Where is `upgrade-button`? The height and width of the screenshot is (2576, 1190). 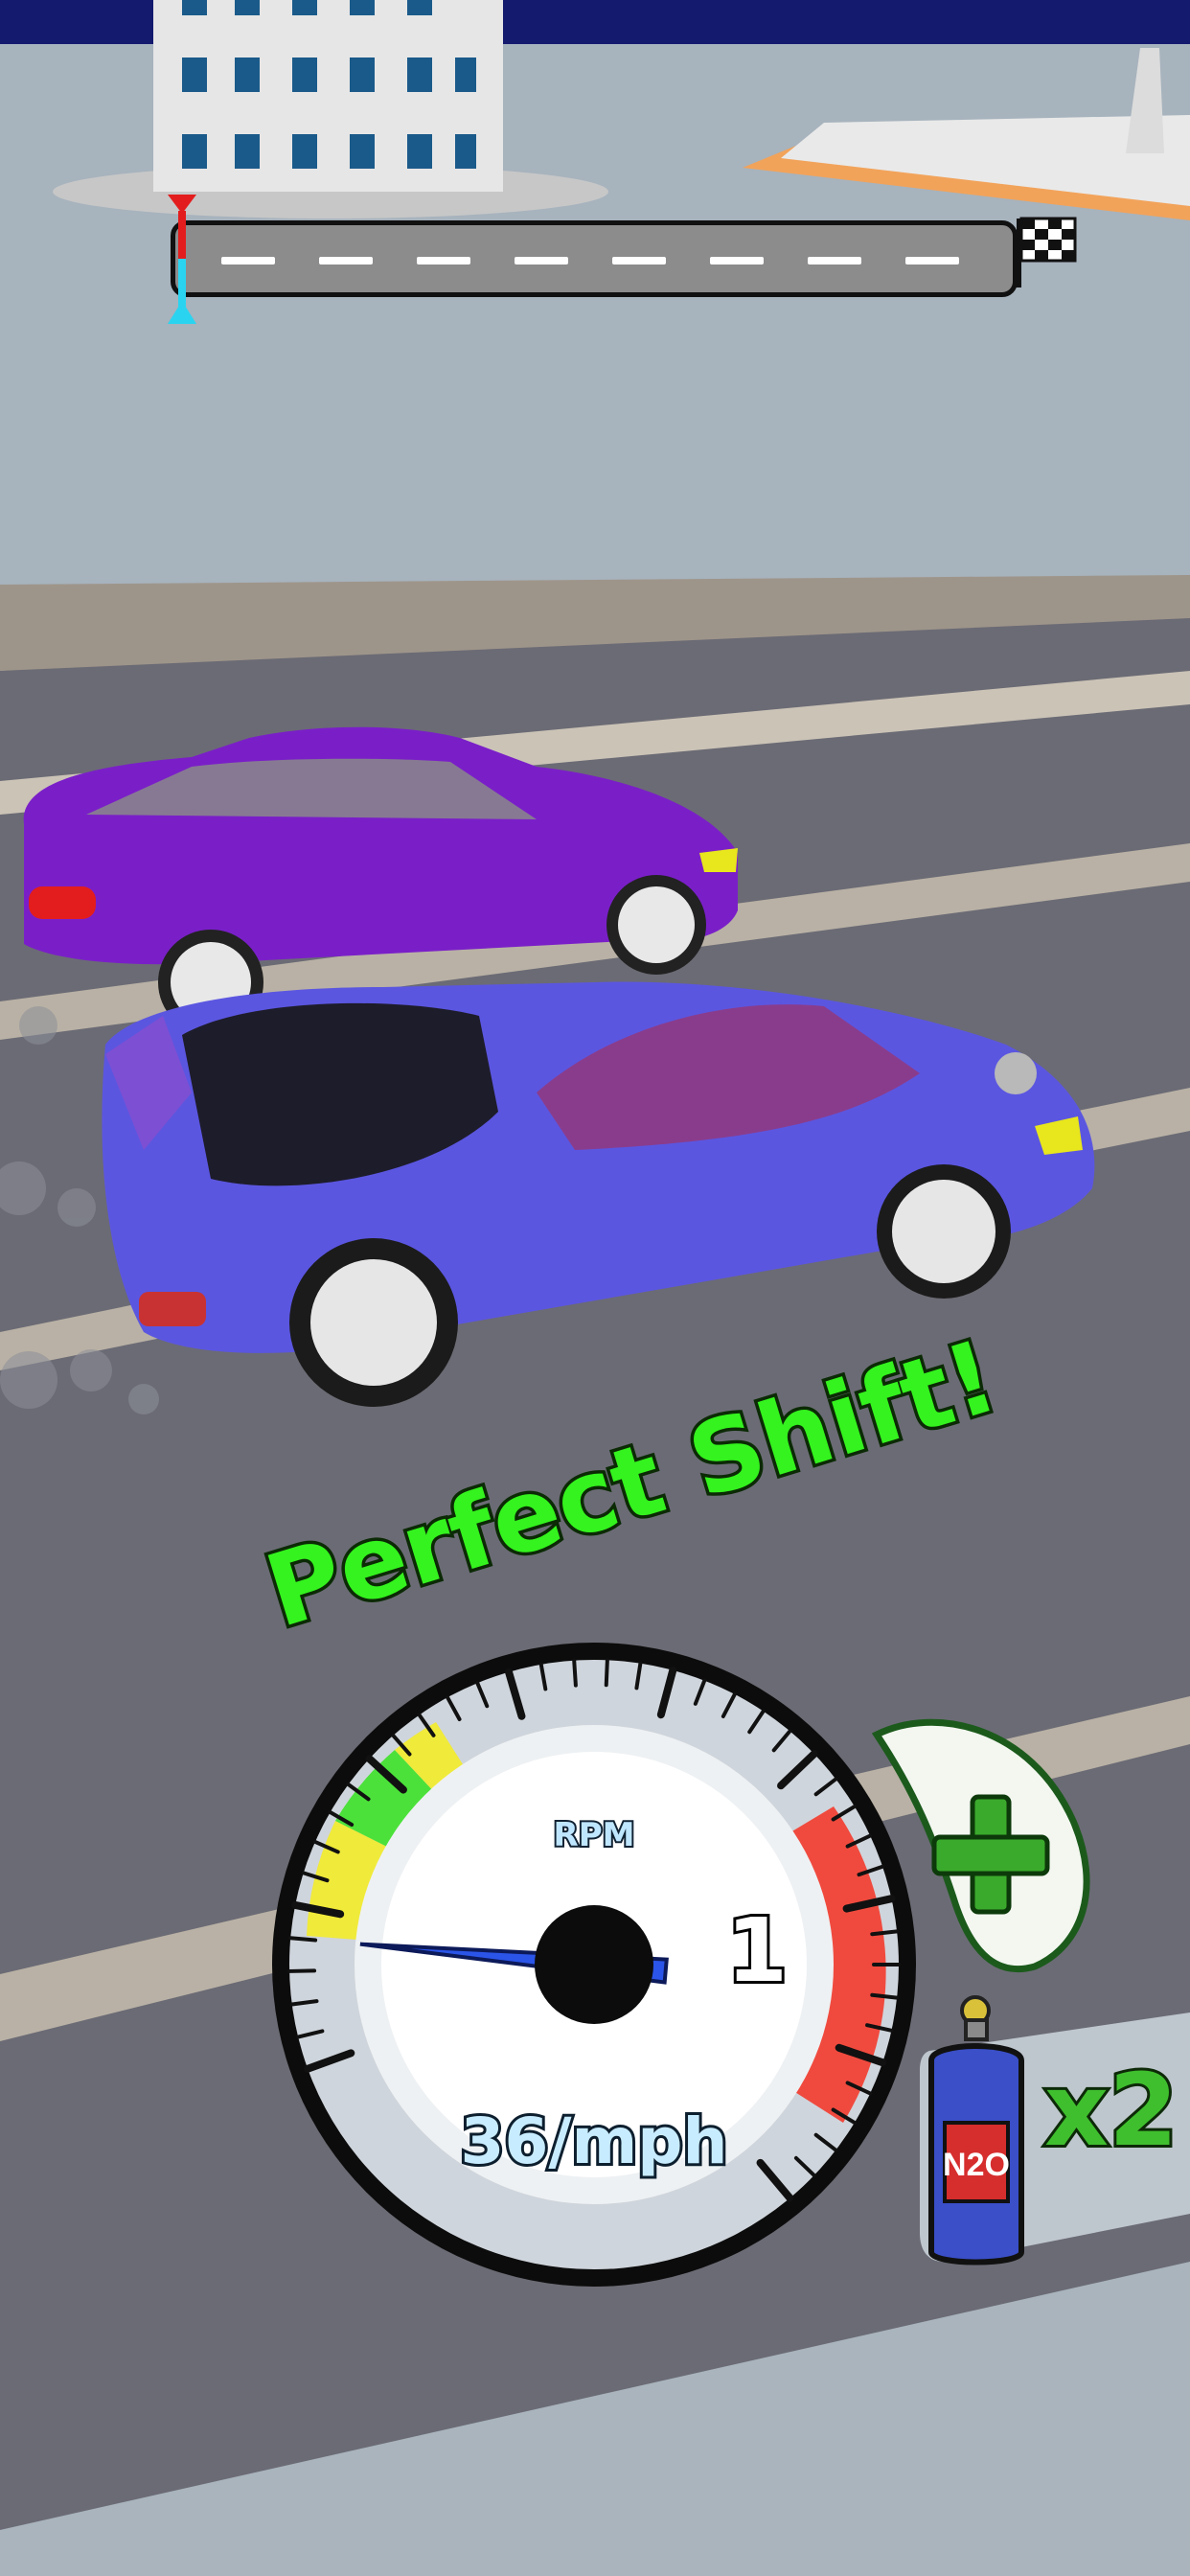
upgrade-button is located at coordinates (987, 1844).